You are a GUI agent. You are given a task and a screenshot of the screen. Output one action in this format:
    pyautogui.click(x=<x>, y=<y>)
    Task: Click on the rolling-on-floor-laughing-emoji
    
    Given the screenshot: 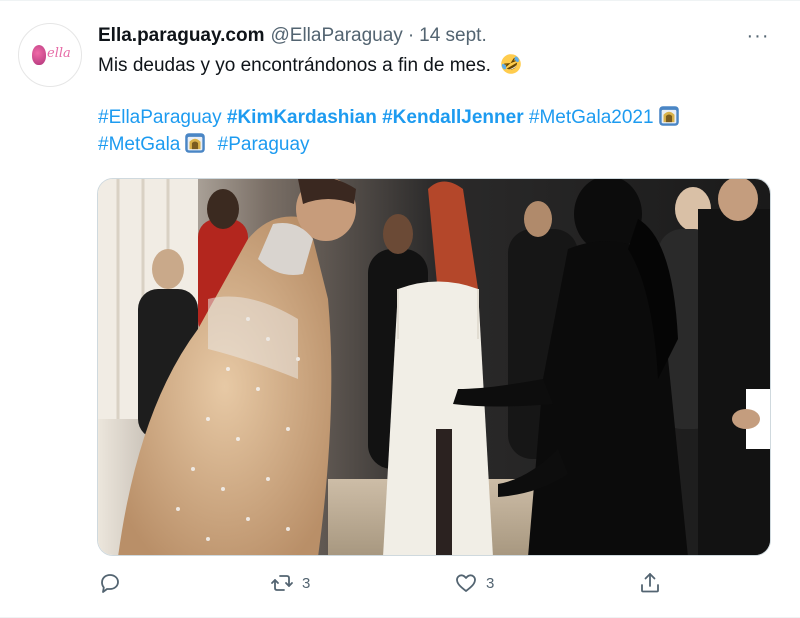 What is the action you would take?
    pyautogui.click(x=511, y=64)
    